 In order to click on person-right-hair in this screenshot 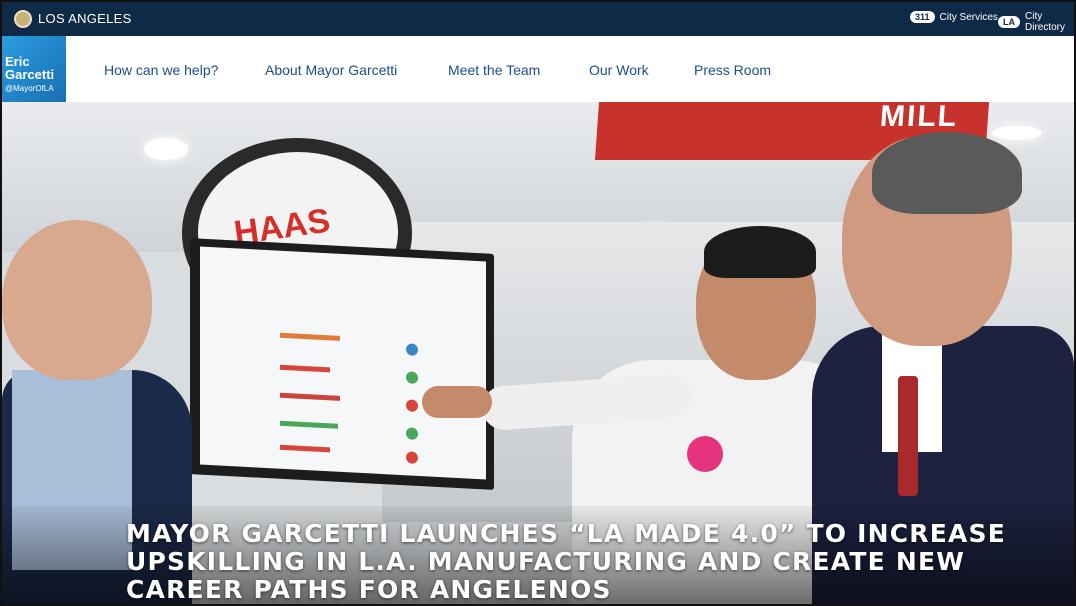, I will do `click(947, 173)`.